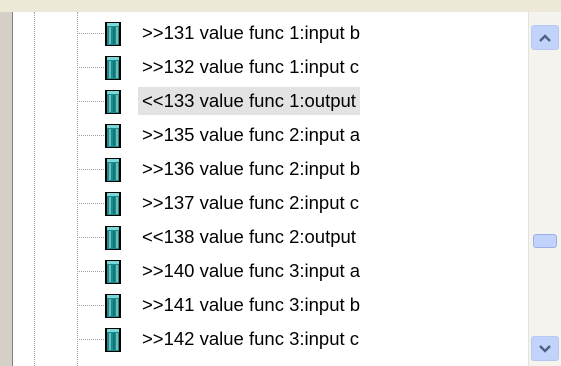 This screenshot has height=366, width=561. Describe the element at coordinates (249, 237) in the screenshot. I see `tree-item-label: <<138 value func 2:output` at that location.